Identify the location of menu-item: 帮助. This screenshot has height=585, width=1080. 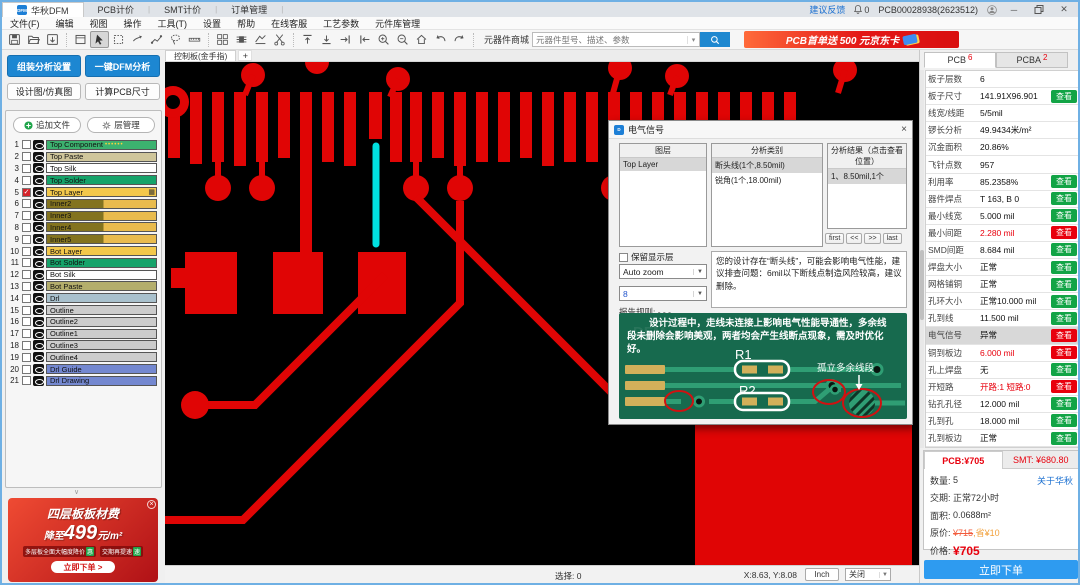
(246, 23).